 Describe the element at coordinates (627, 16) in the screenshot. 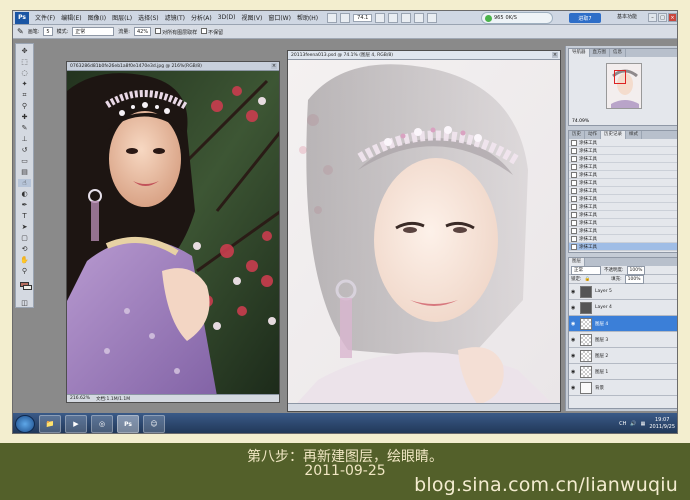

I see `workspace-switcher: 基本功能` at that location.